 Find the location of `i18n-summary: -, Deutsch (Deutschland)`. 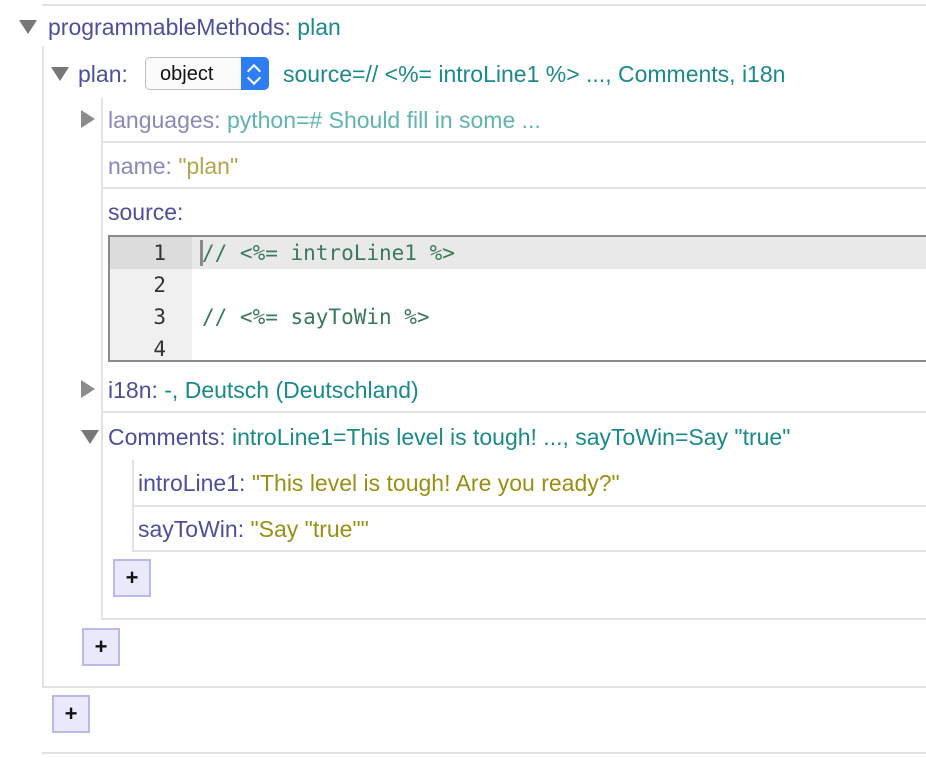

i18n-summary: -, Deutsch (Deutschland) is located at coordinates (291, 390).